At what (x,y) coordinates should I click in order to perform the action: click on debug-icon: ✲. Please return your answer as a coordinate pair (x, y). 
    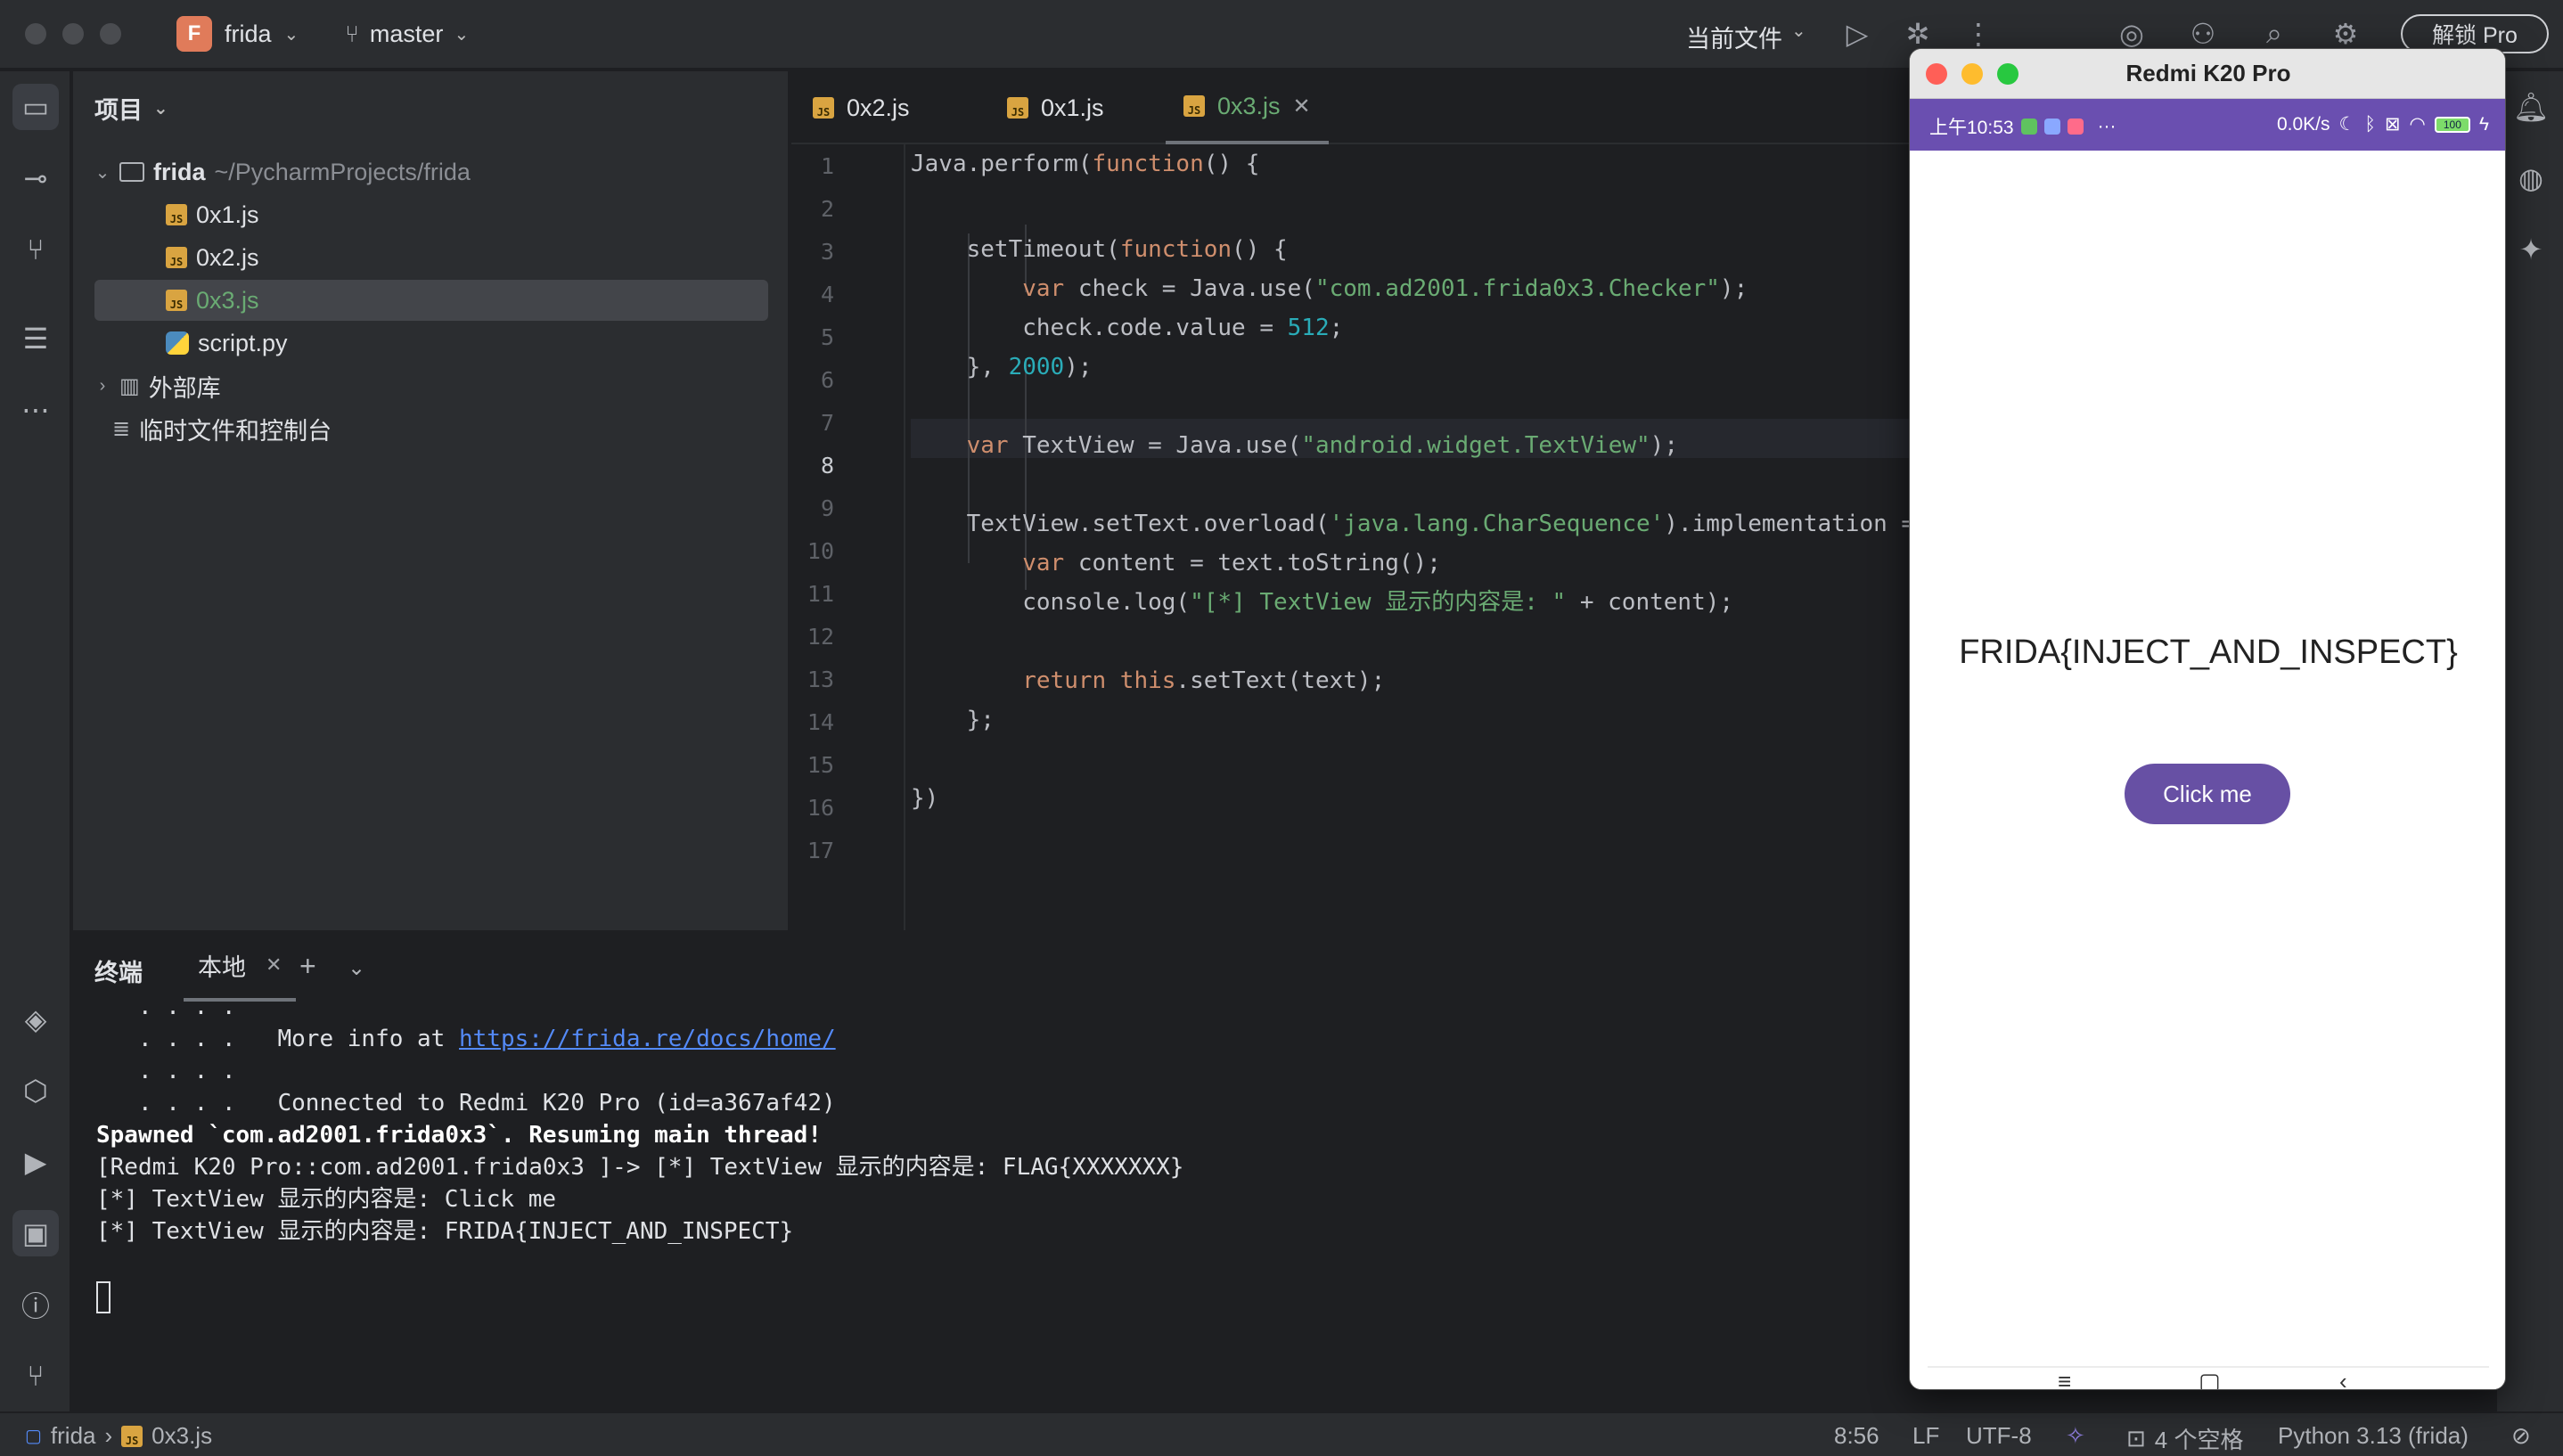
    Looking at the image, I should click on (1918, 34).